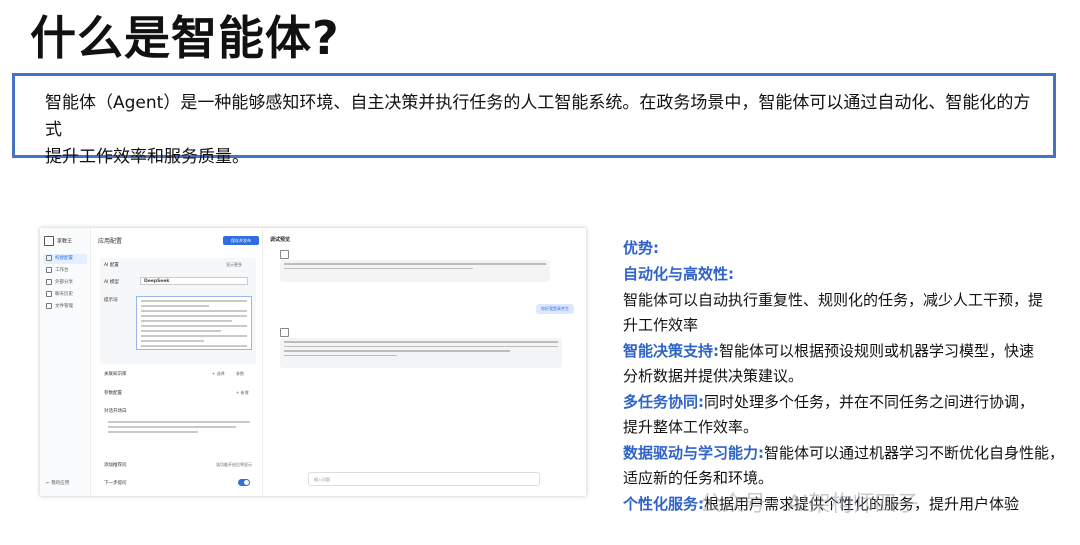  What do you see at coordinates (241, 240) in the screenshot?
I see `publish-button: 保存并发布` at bounding box center [241, 240].